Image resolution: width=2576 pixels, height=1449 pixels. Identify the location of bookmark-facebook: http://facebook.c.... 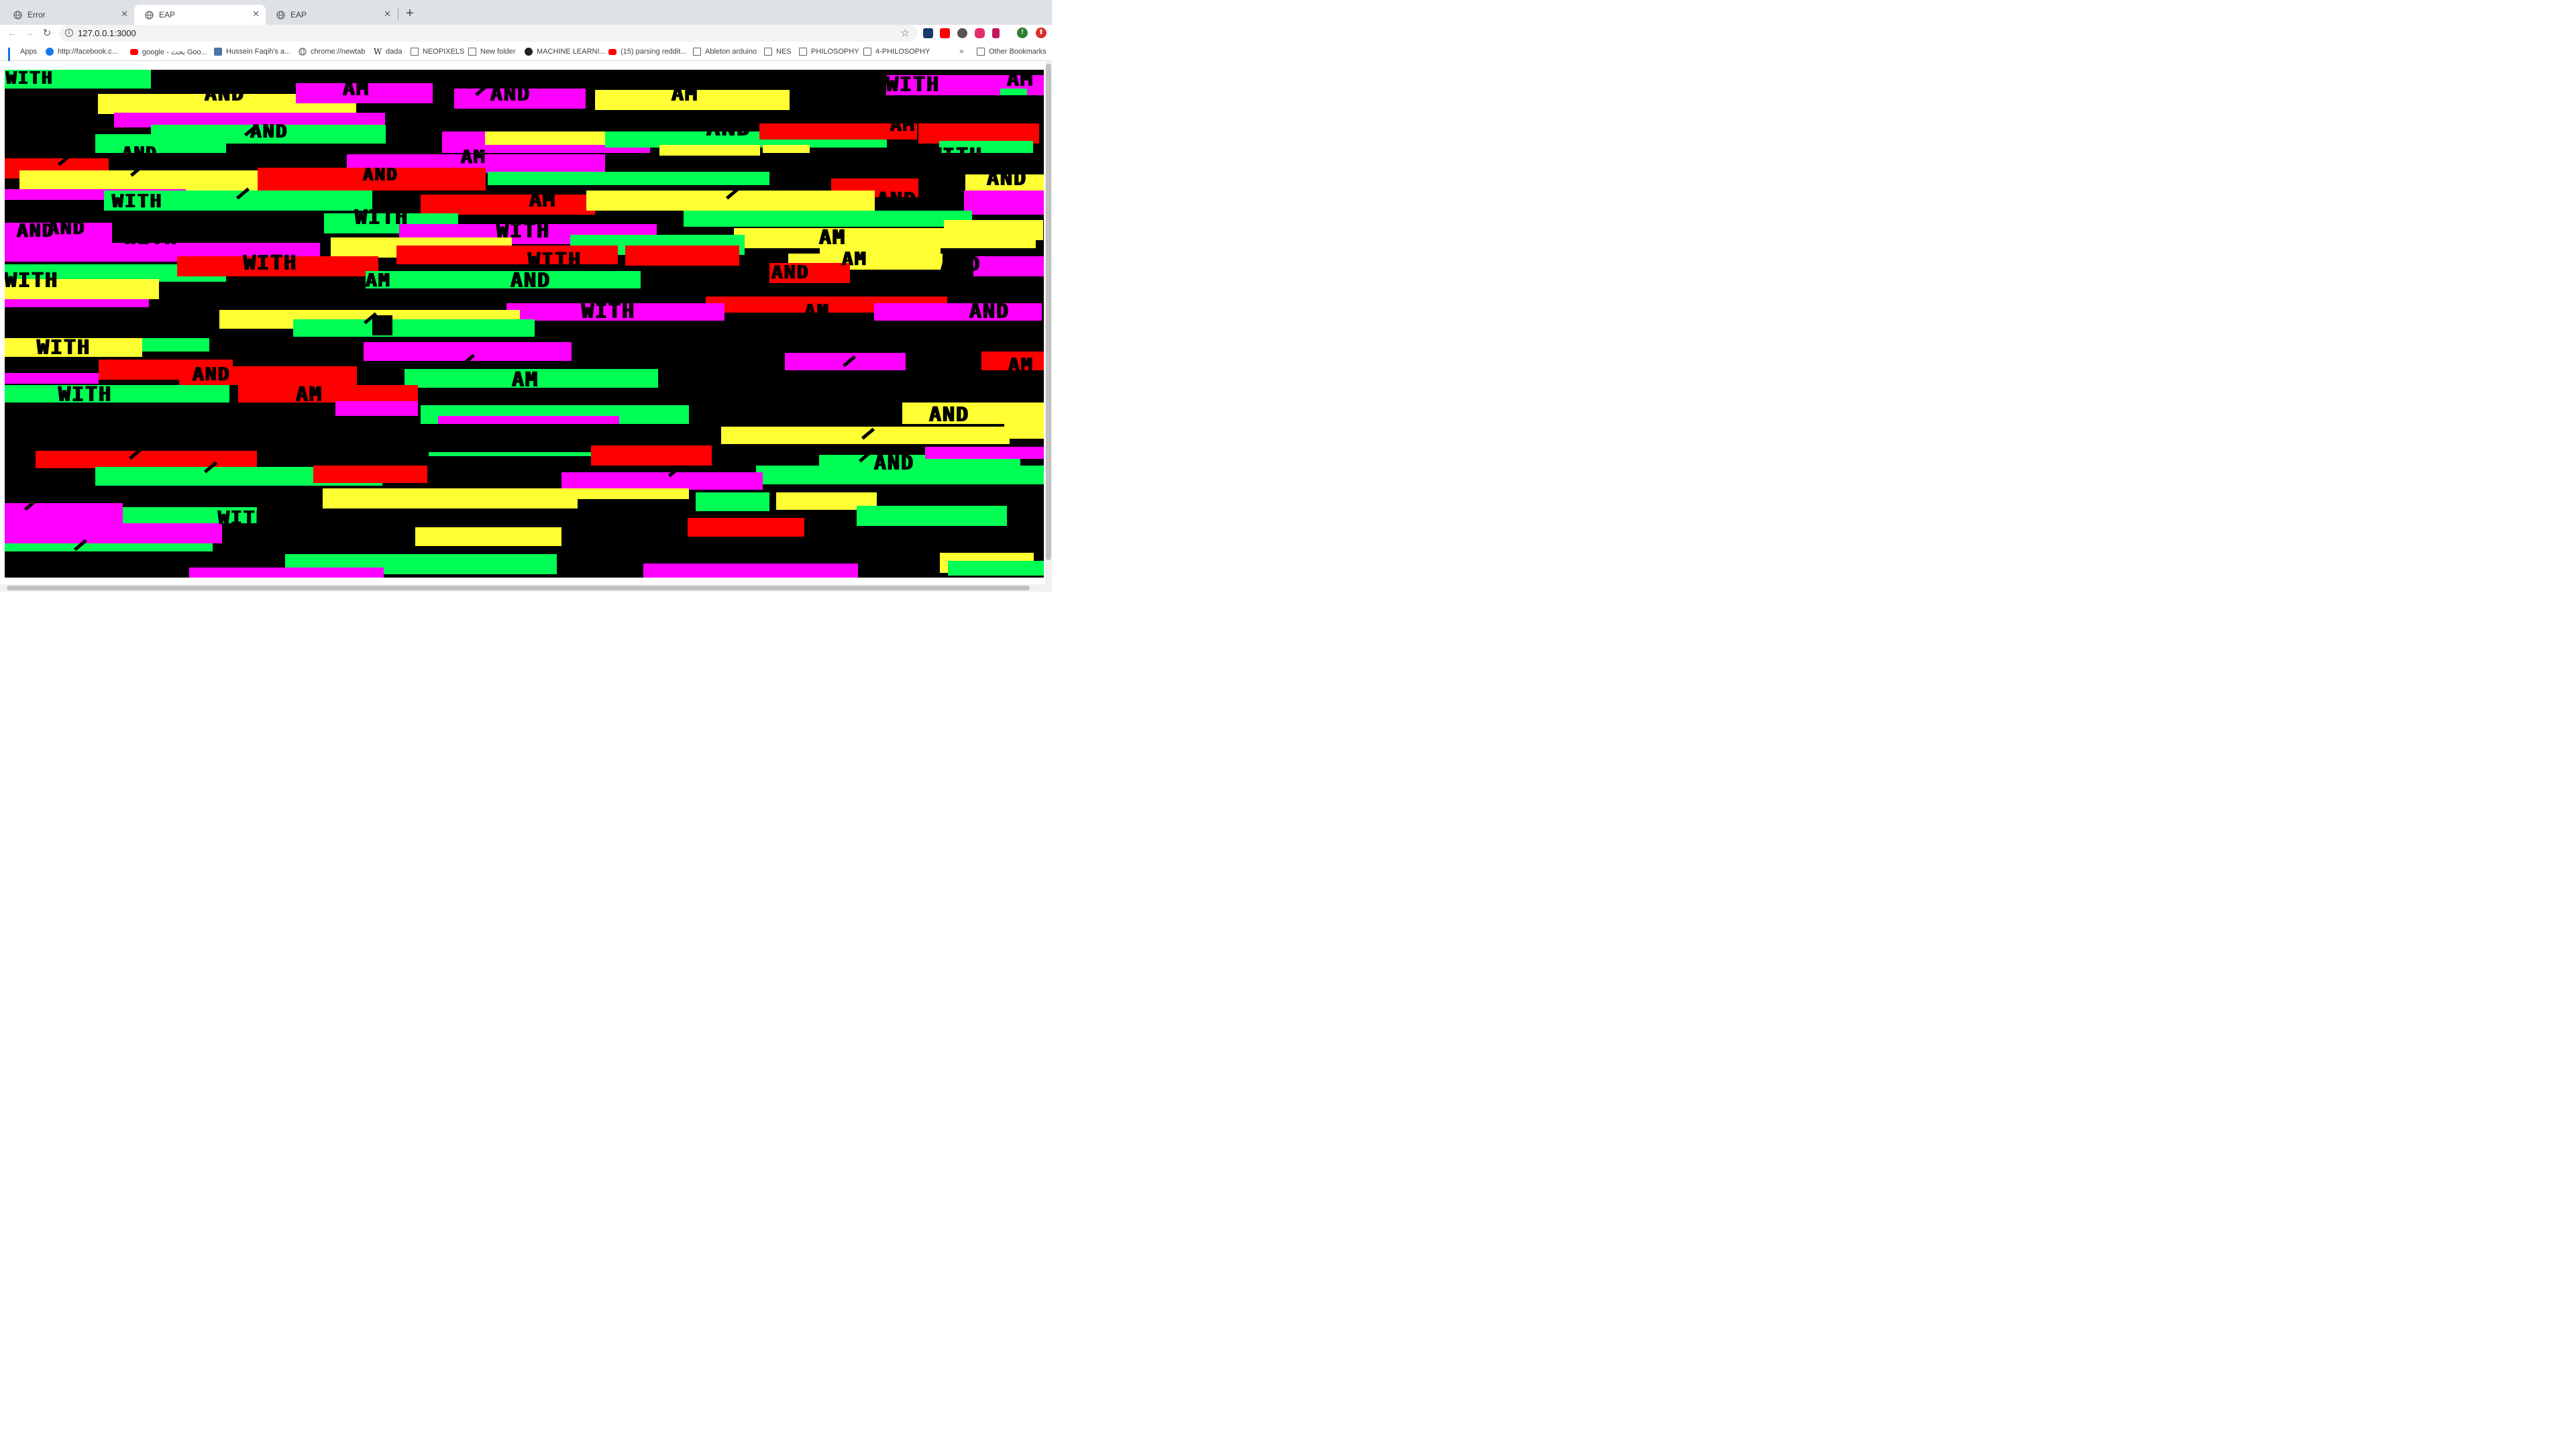
(82, 51).